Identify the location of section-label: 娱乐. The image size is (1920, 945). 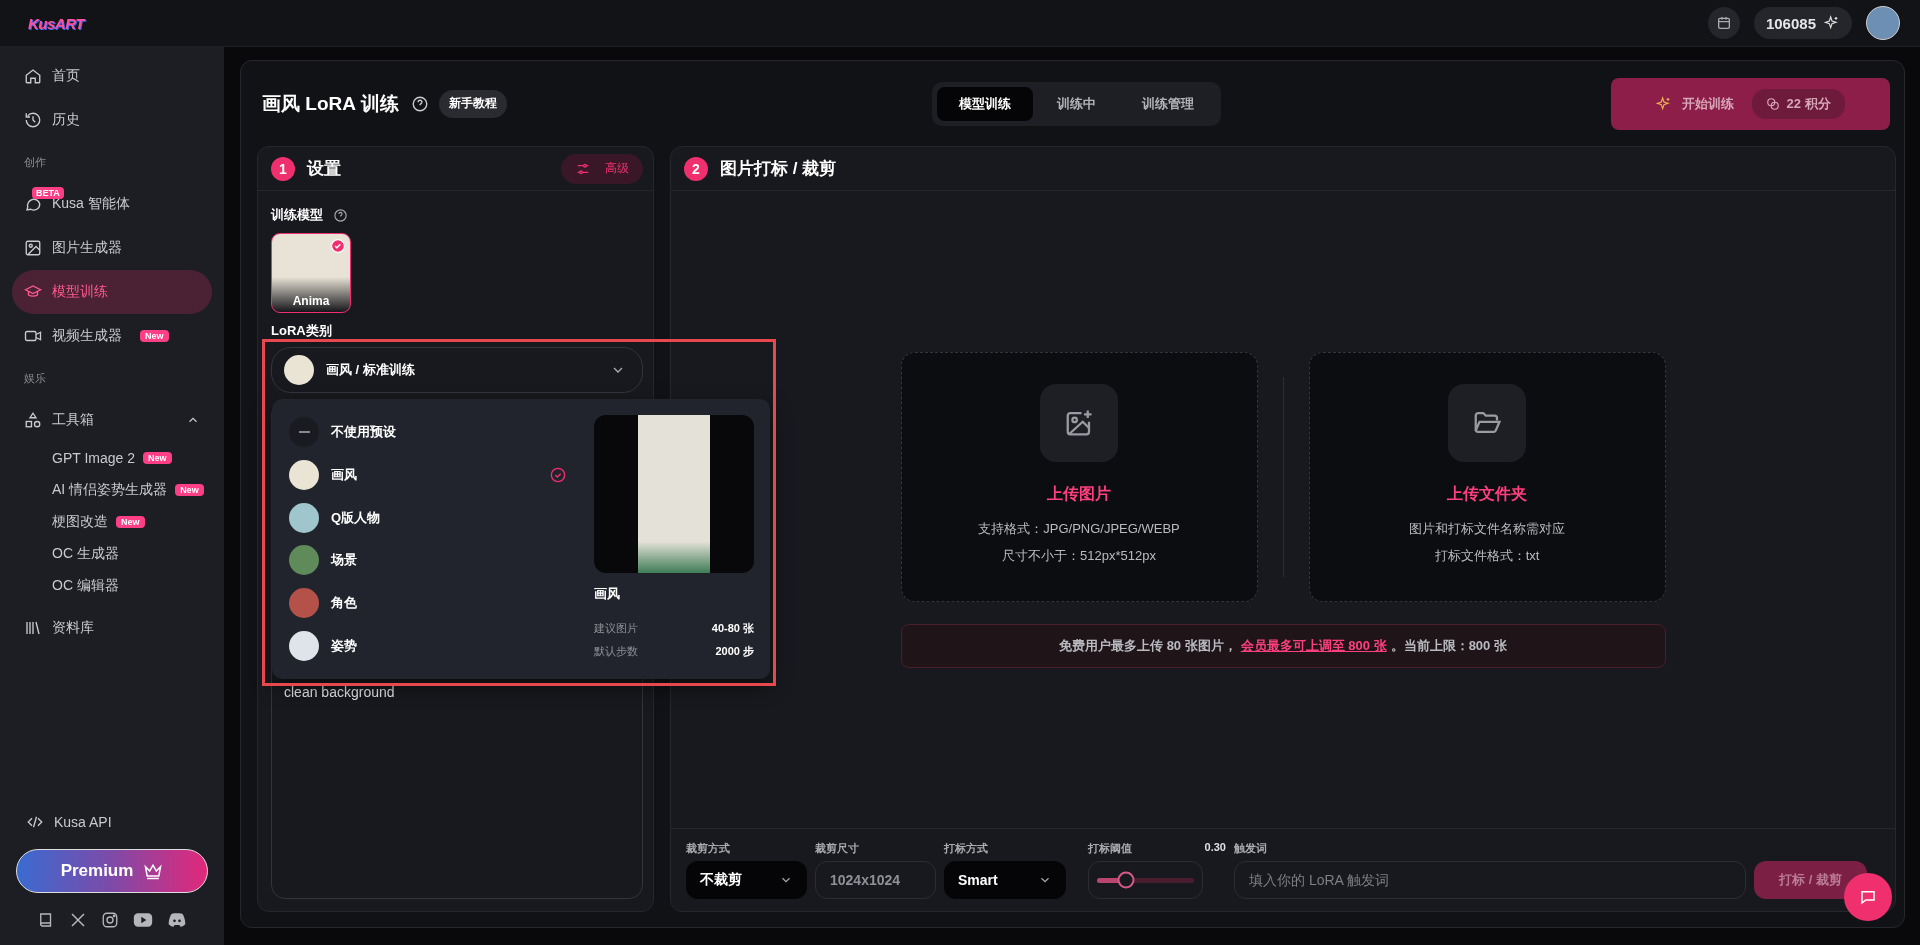
(35, 378).